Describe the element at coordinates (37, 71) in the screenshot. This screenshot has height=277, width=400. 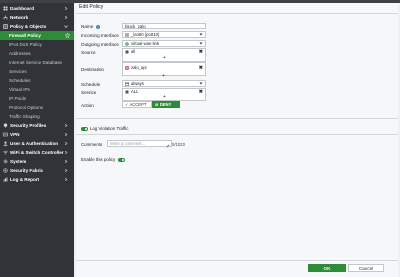
I see `sidebar-item-services: Services` at that location.